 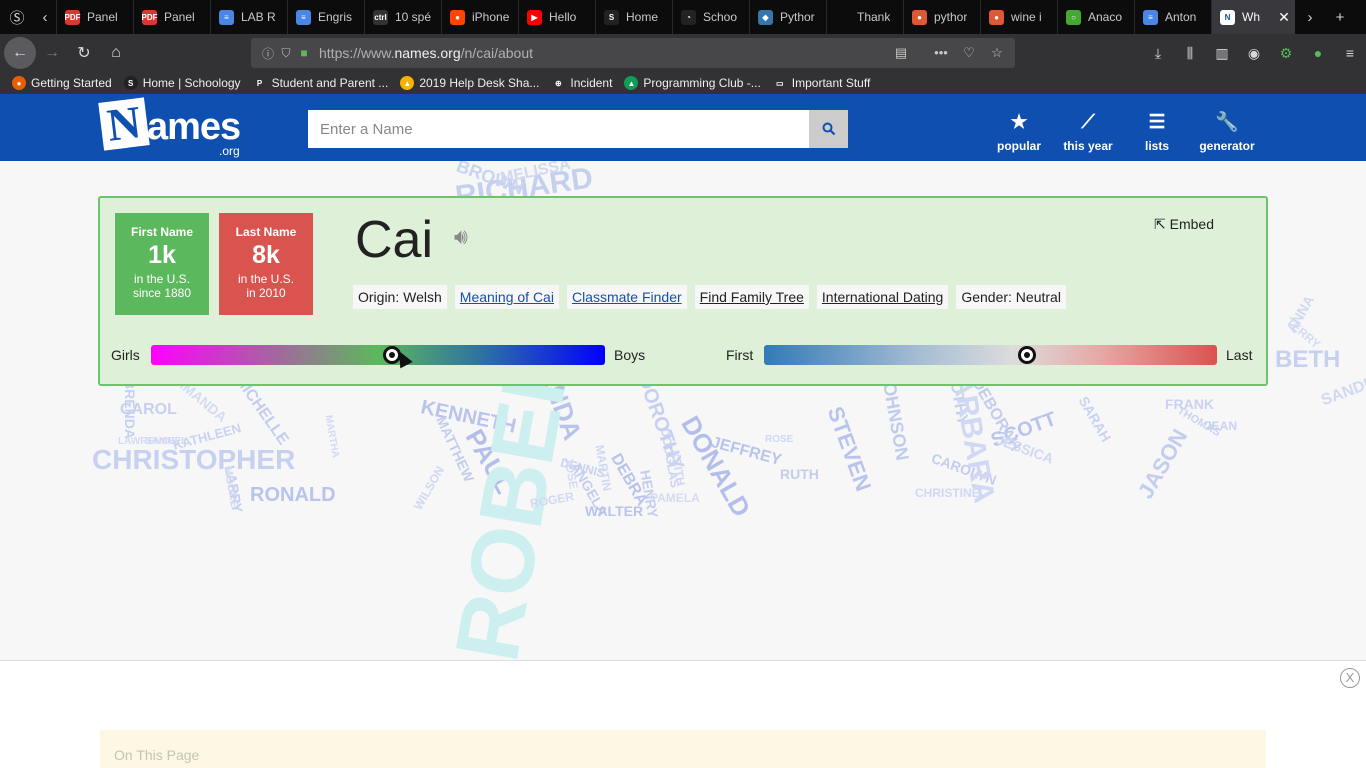 I want to click on share-icon: ⇱, so click(x=1160, y=224).